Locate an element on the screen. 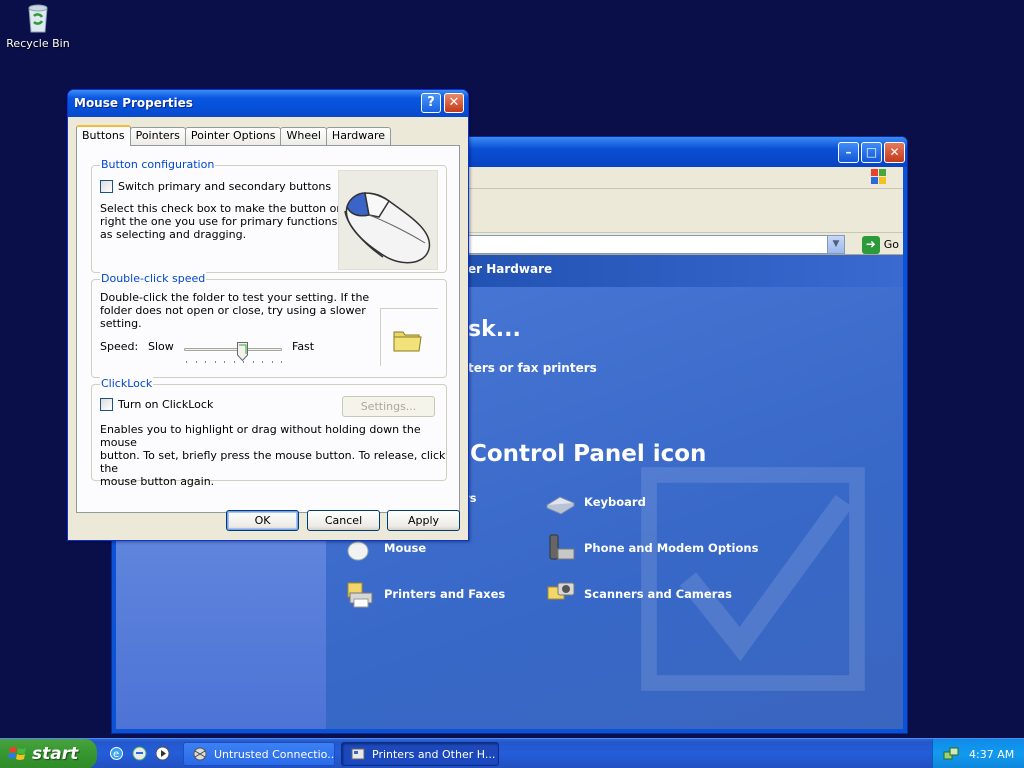 This screenshot has height=768, width=1024. keyboard-icon is located at coordinates (560, 505).